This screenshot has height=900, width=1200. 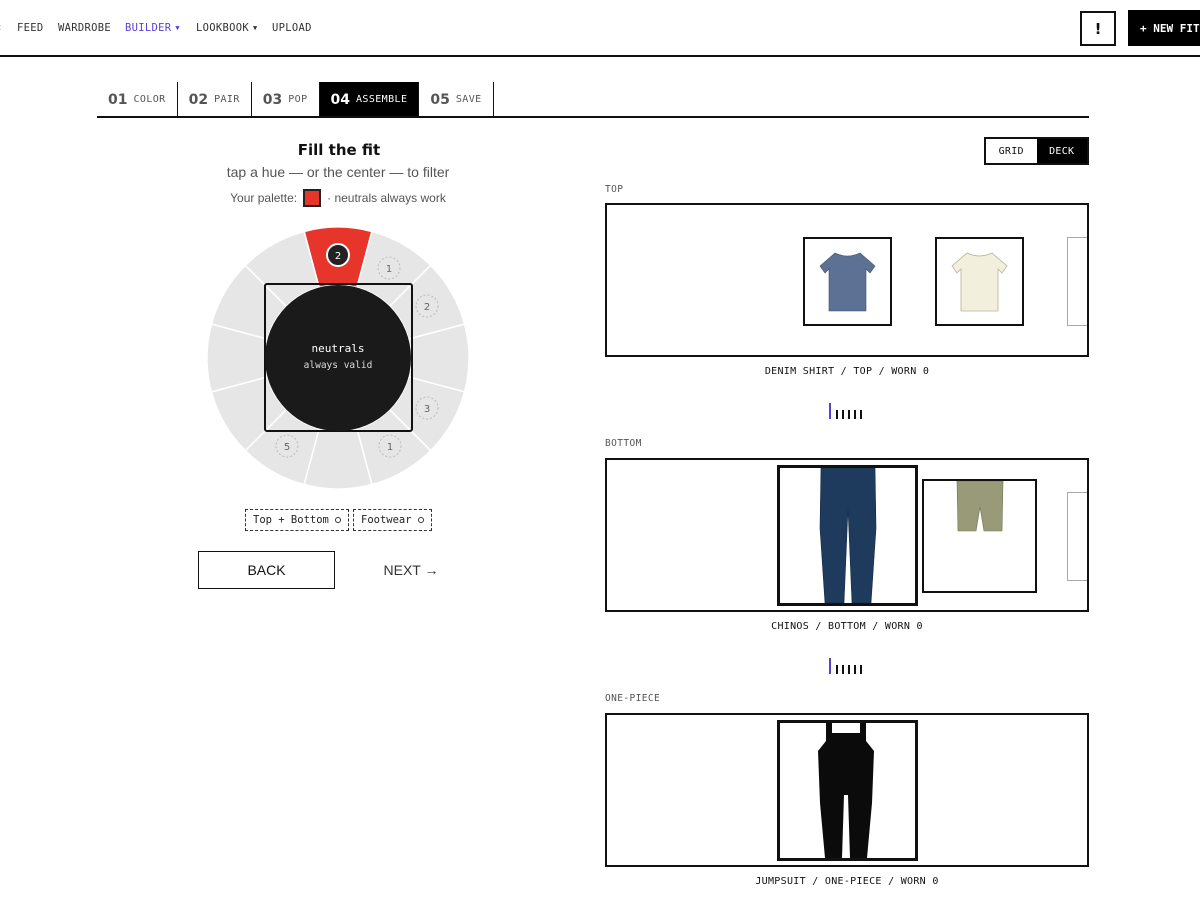 What do you see at coordinates (1098, 28) in the screenshot?
I see `alert-button: !` at bounding box center [1098, 28].